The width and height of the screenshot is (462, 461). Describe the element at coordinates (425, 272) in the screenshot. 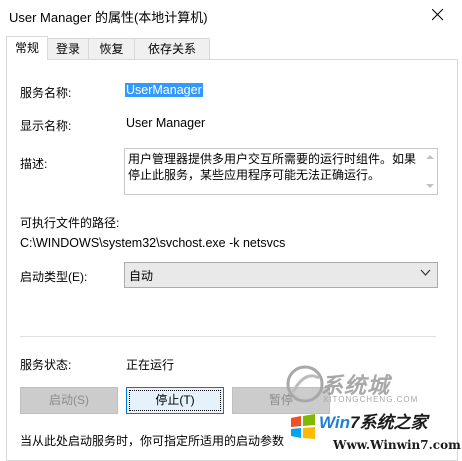

I see `chevron-down-icon` at that location.